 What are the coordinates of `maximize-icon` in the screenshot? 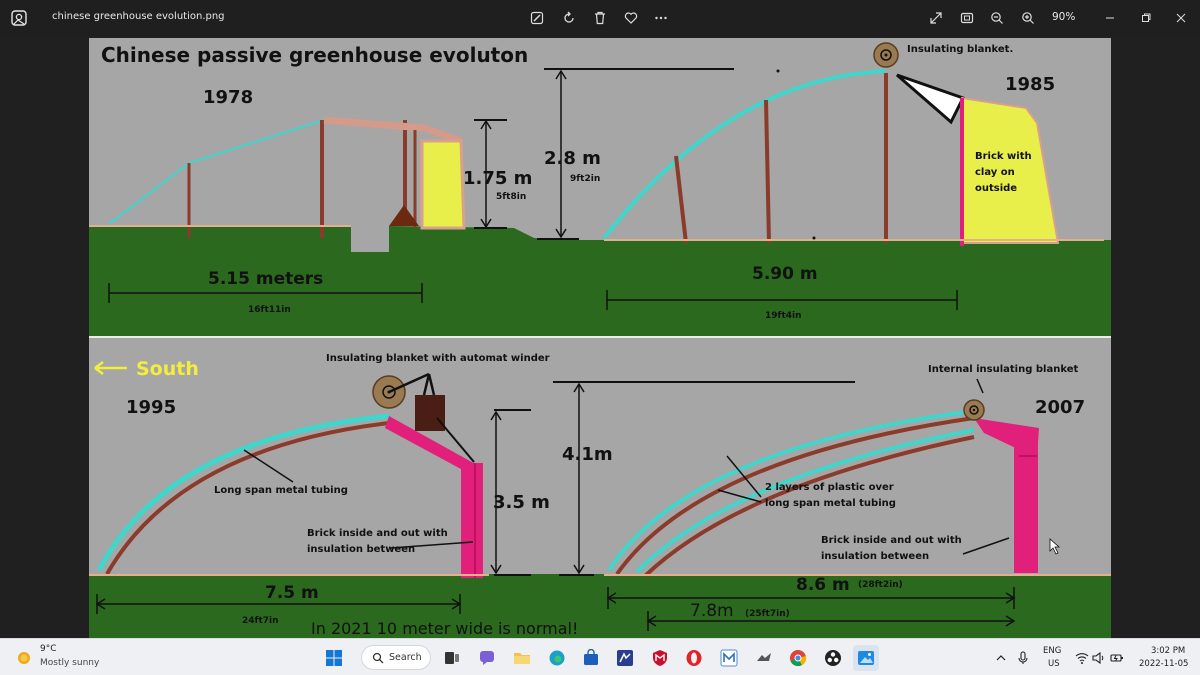 It's located at (1146, 18).